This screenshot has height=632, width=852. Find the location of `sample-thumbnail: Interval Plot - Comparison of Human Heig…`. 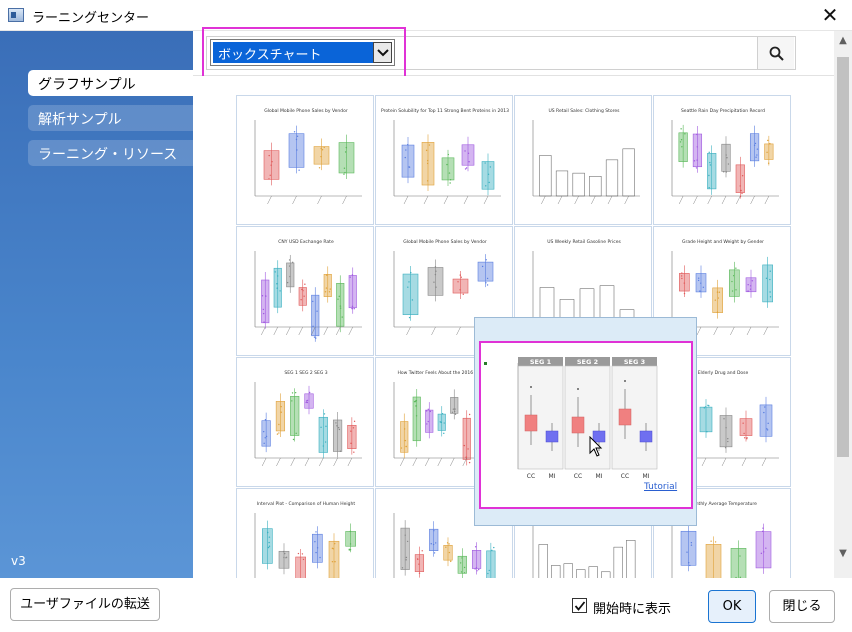

sample-thumbnail: Interval Plot - Comparison of Human Heig… is located at coordinates (305, 533).